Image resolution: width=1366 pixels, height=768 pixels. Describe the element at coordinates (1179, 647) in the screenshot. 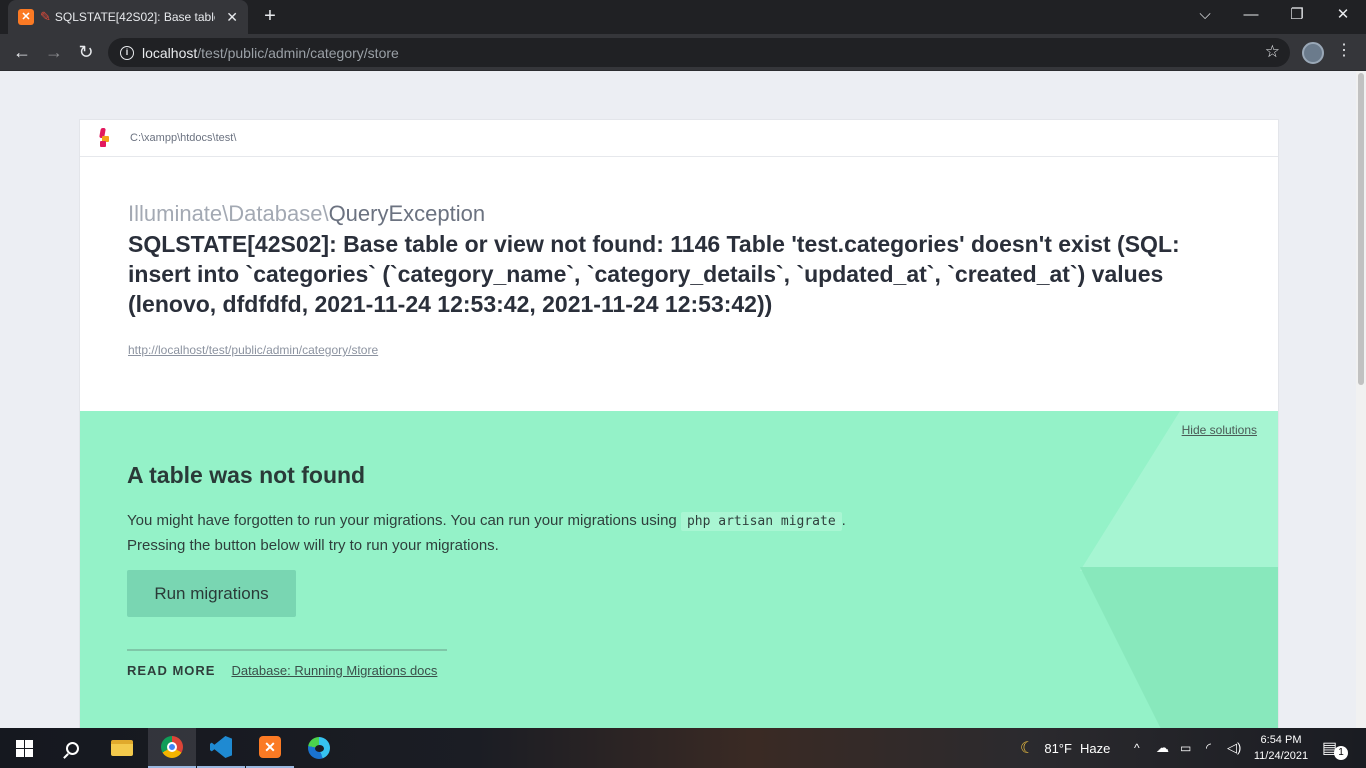

I see `solution-decoration-lower` at that location.